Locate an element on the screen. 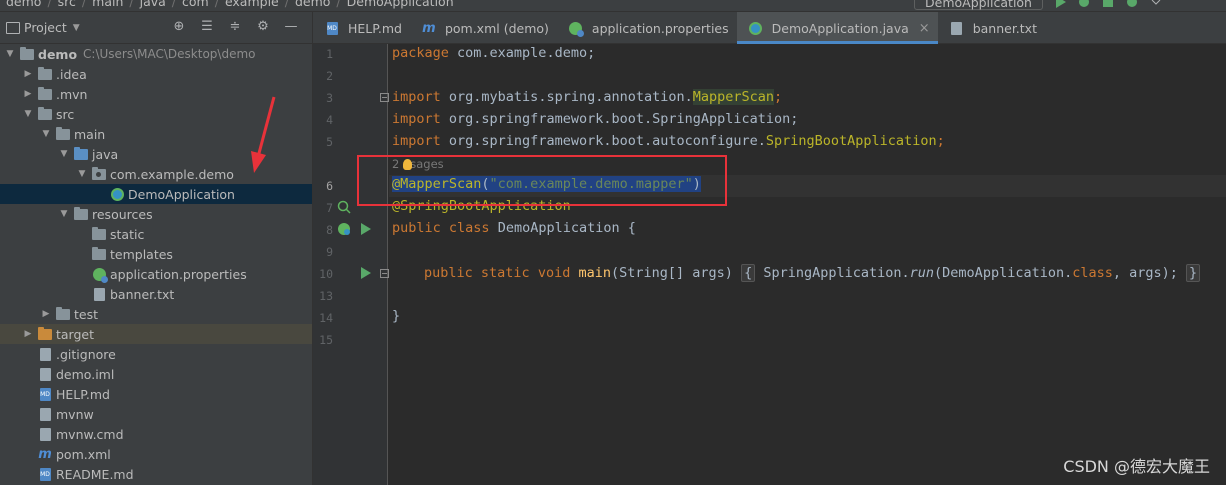 The width and height of the screenshot is (1226, 485). tree-node-resources: ▼ resources is located at coordinates (156, 214).